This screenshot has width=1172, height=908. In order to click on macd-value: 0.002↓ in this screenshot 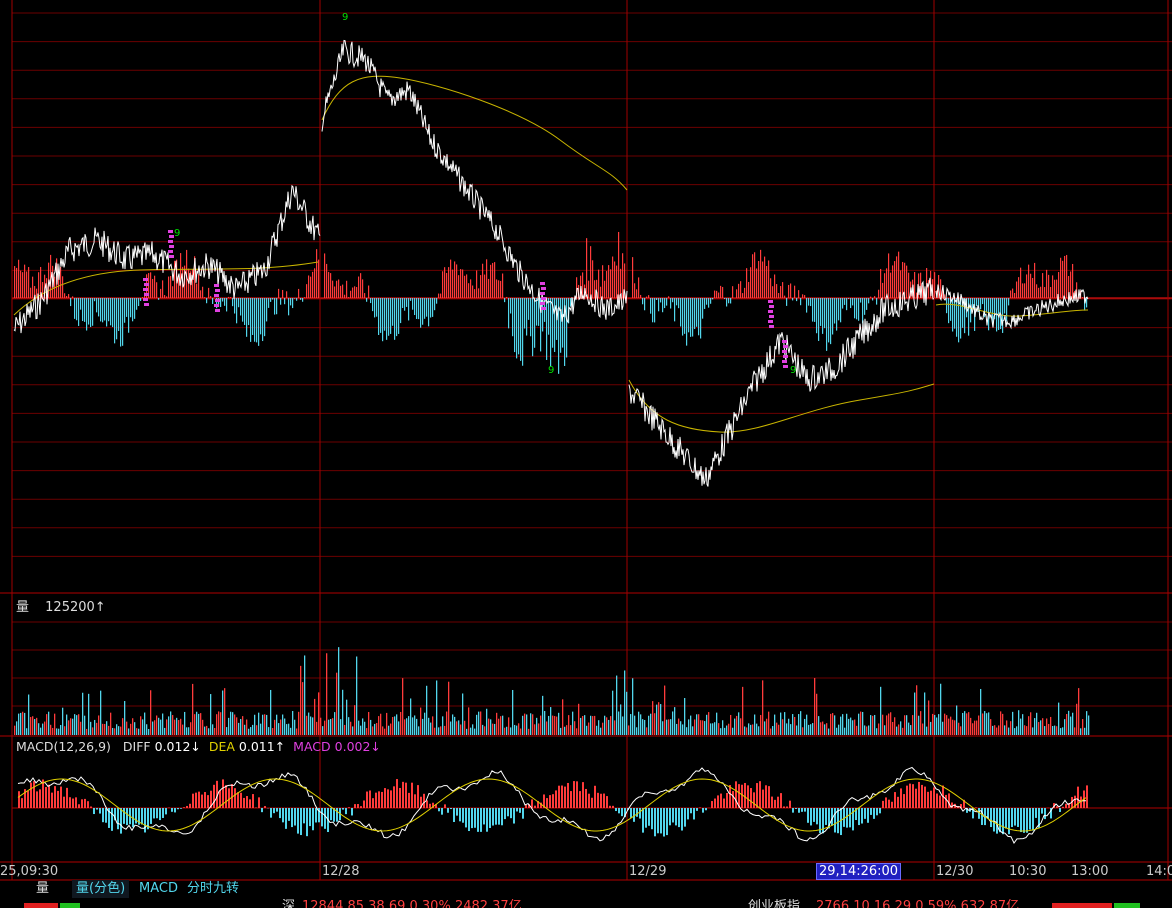, I will do `click(357, 746)`.